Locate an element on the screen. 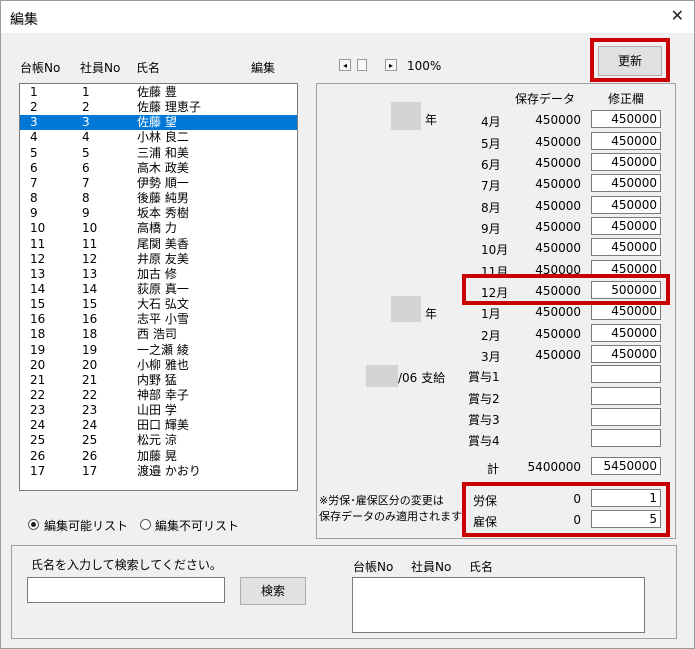 The image size is (695, 649). list-item: 16 16 志平 小雪 is located at coordinates (158, 319).